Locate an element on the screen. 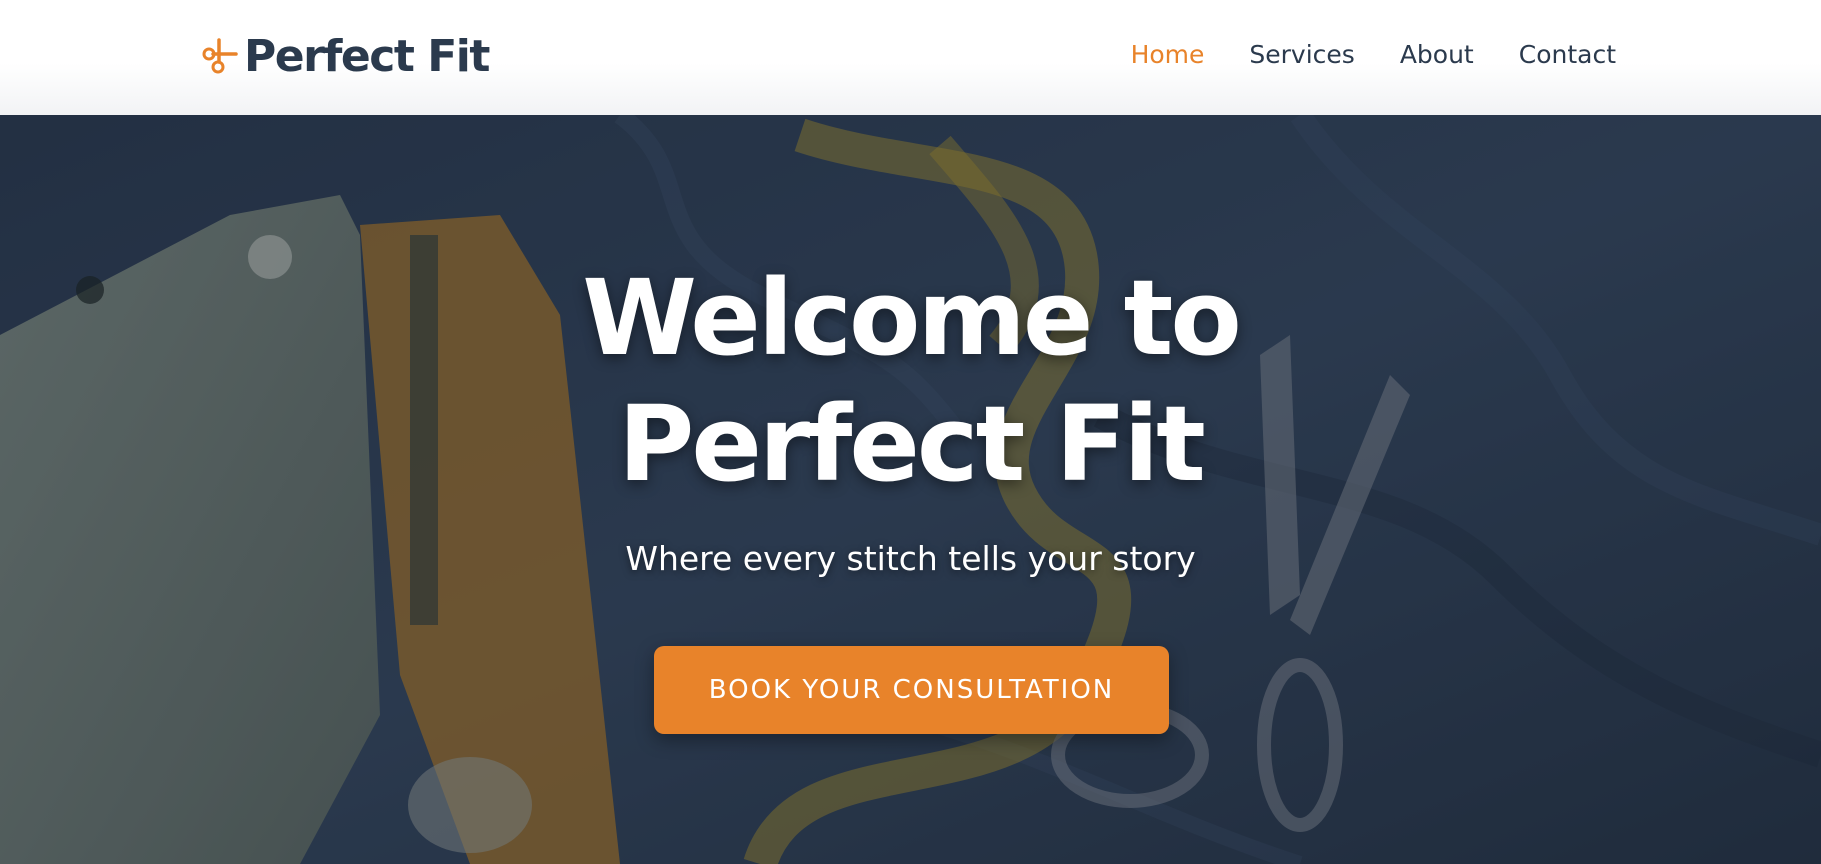 Image resolution: width=1821 pixels, height=864 pixels. nav-services-link: Services is located at coordinates (1301, 55).